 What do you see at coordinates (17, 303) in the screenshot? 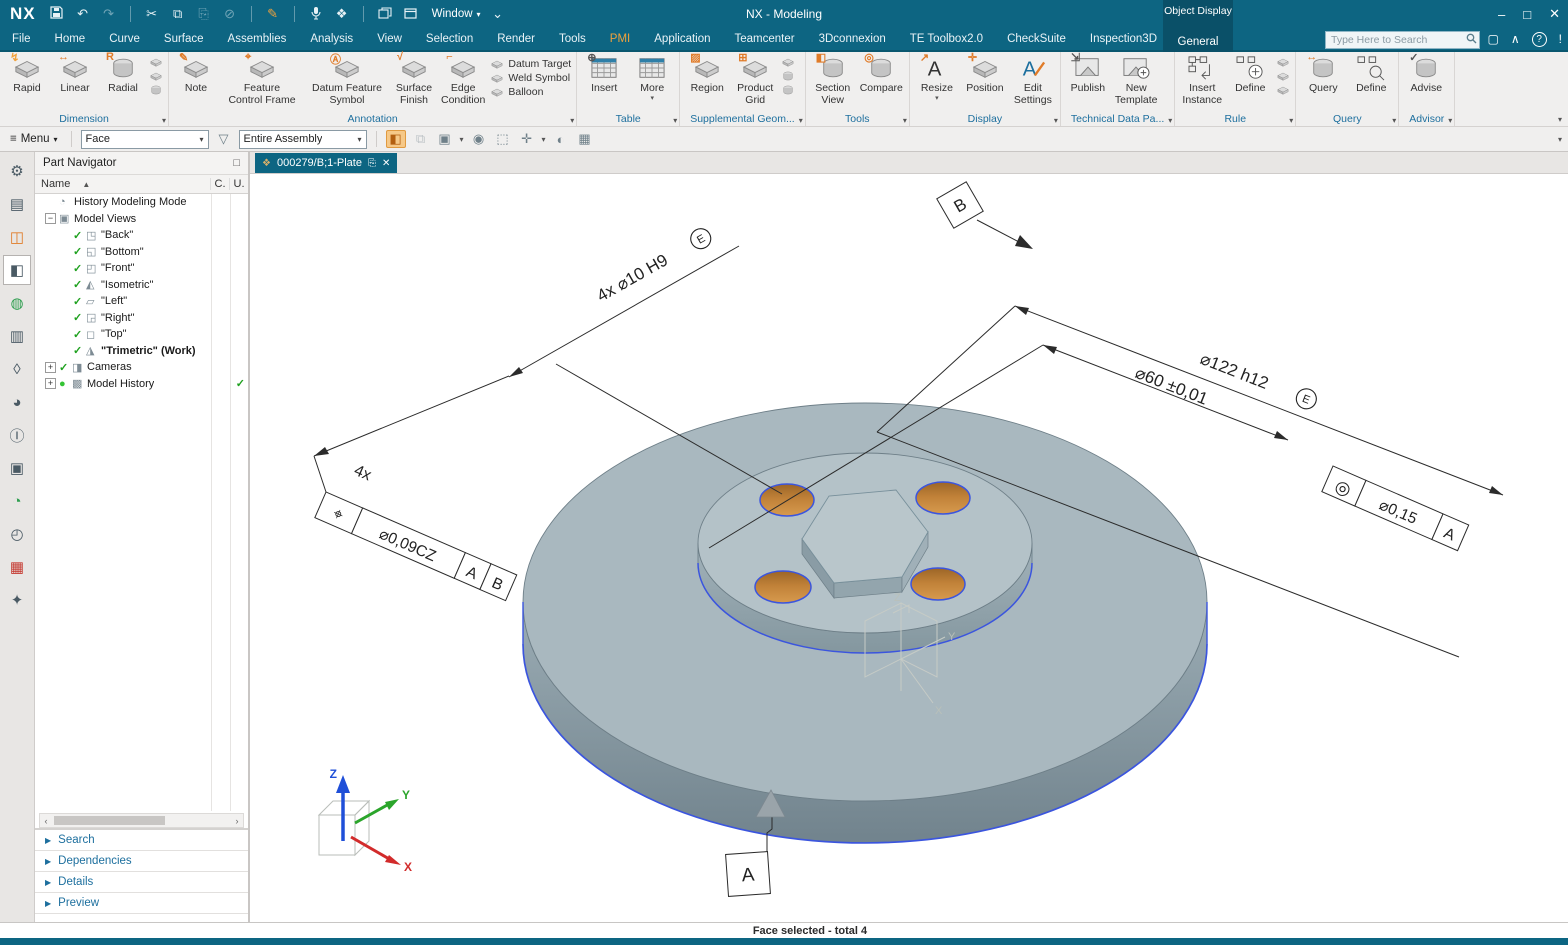
I see `reuse-library-icon: ◍` at bounding box center [17, 303].